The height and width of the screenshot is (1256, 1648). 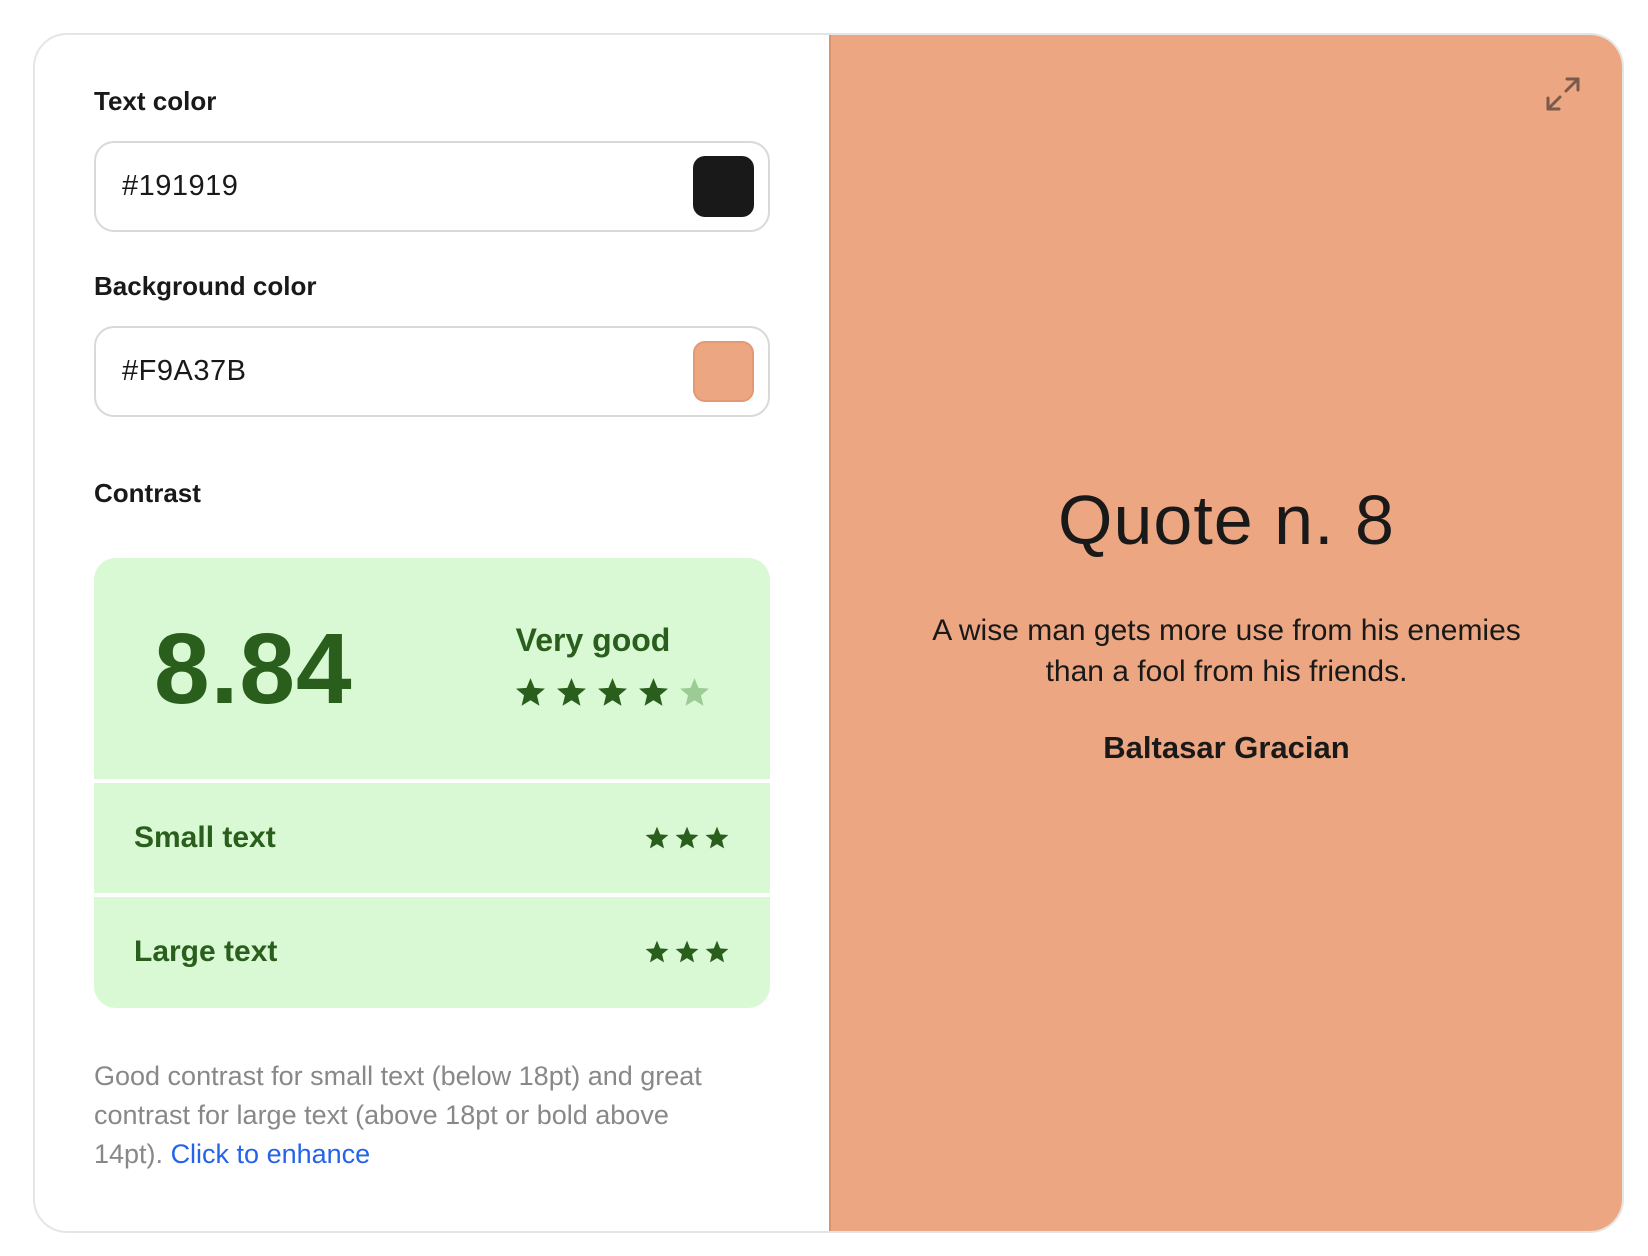 I want to click on small-text-row: Small text, so click(x=432, y=838).